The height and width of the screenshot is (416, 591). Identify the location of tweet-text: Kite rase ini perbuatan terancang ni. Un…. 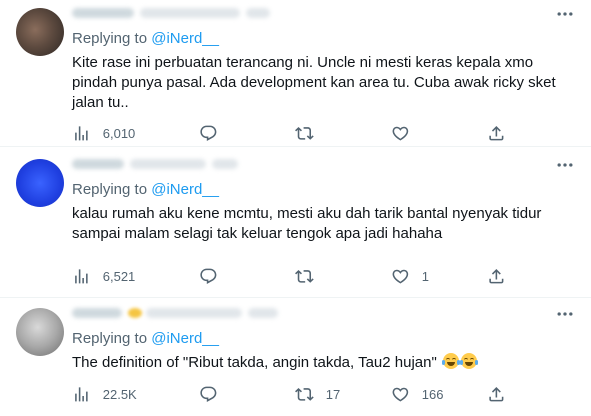
(316, 82).